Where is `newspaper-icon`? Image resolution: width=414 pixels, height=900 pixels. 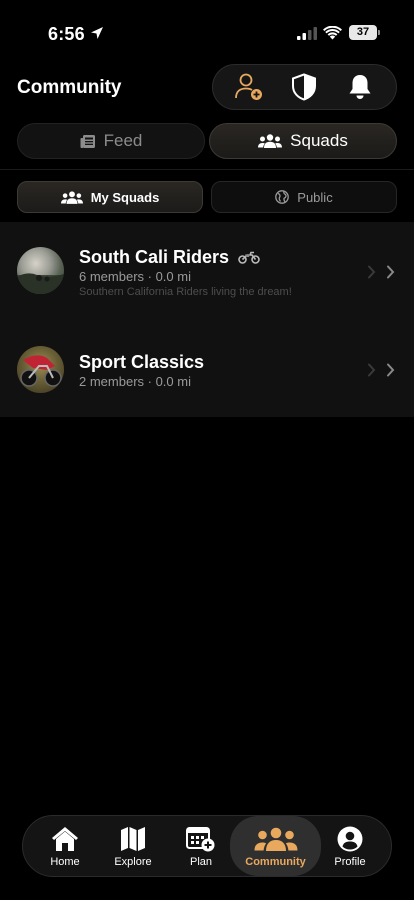
newspaper-icon is located at coordinates (87, 141).